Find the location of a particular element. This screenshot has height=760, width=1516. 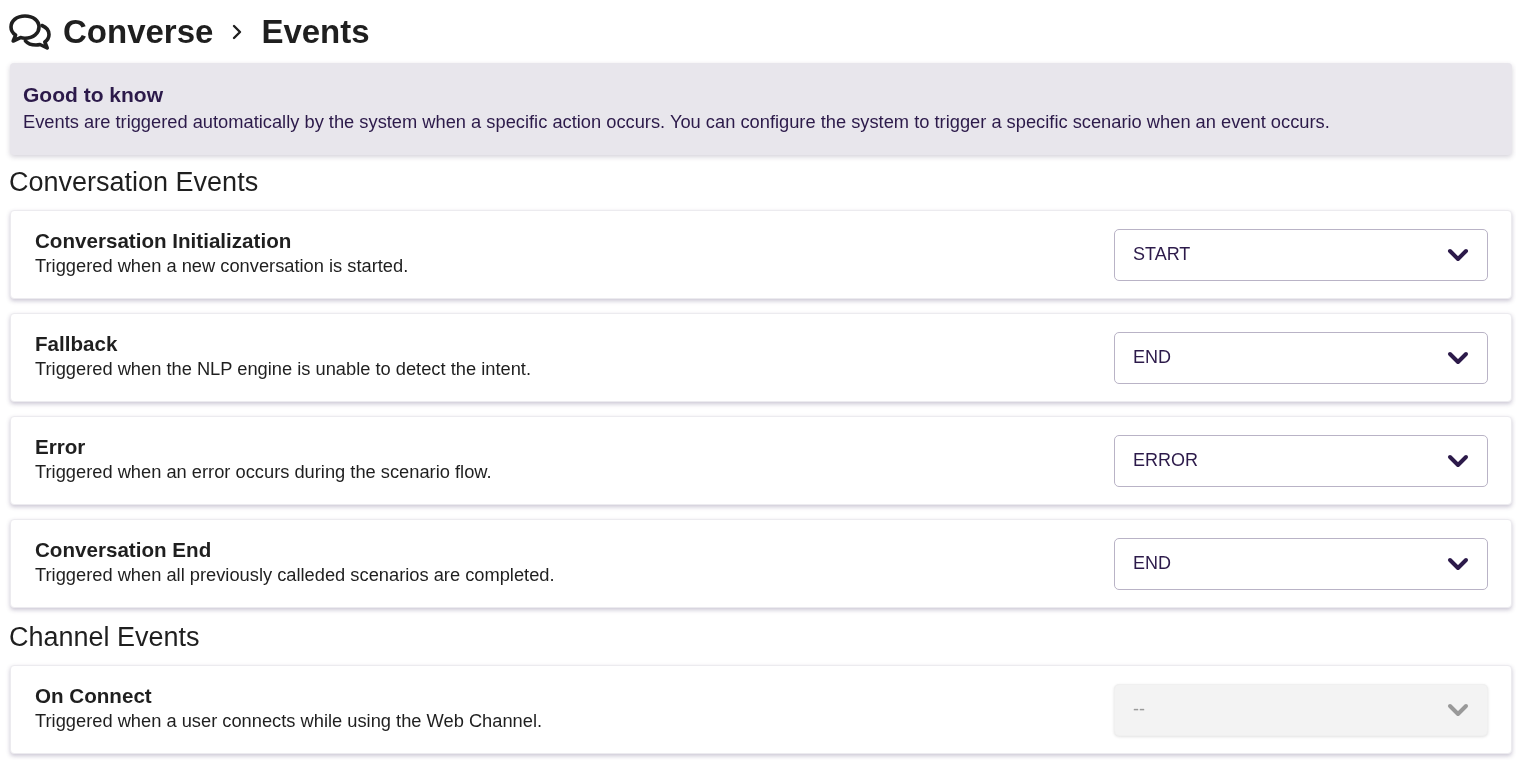

event-name: Error is located at coordinates (61, 446).